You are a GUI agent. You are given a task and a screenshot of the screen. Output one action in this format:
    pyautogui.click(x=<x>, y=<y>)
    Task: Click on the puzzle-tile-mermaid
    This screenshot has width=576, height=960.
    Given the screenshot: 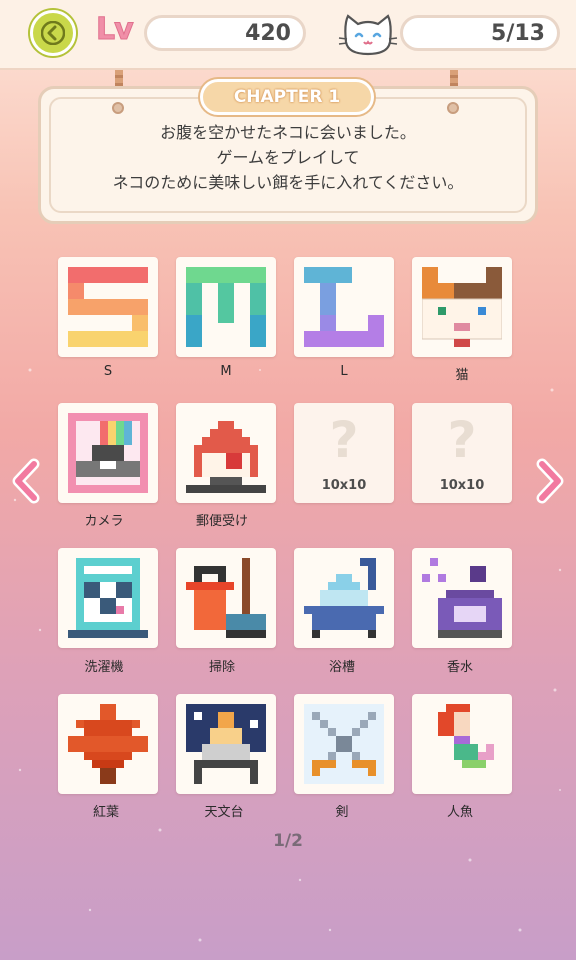 What is the action you would take?
    pyautogui.click(x=462, y=744)
    